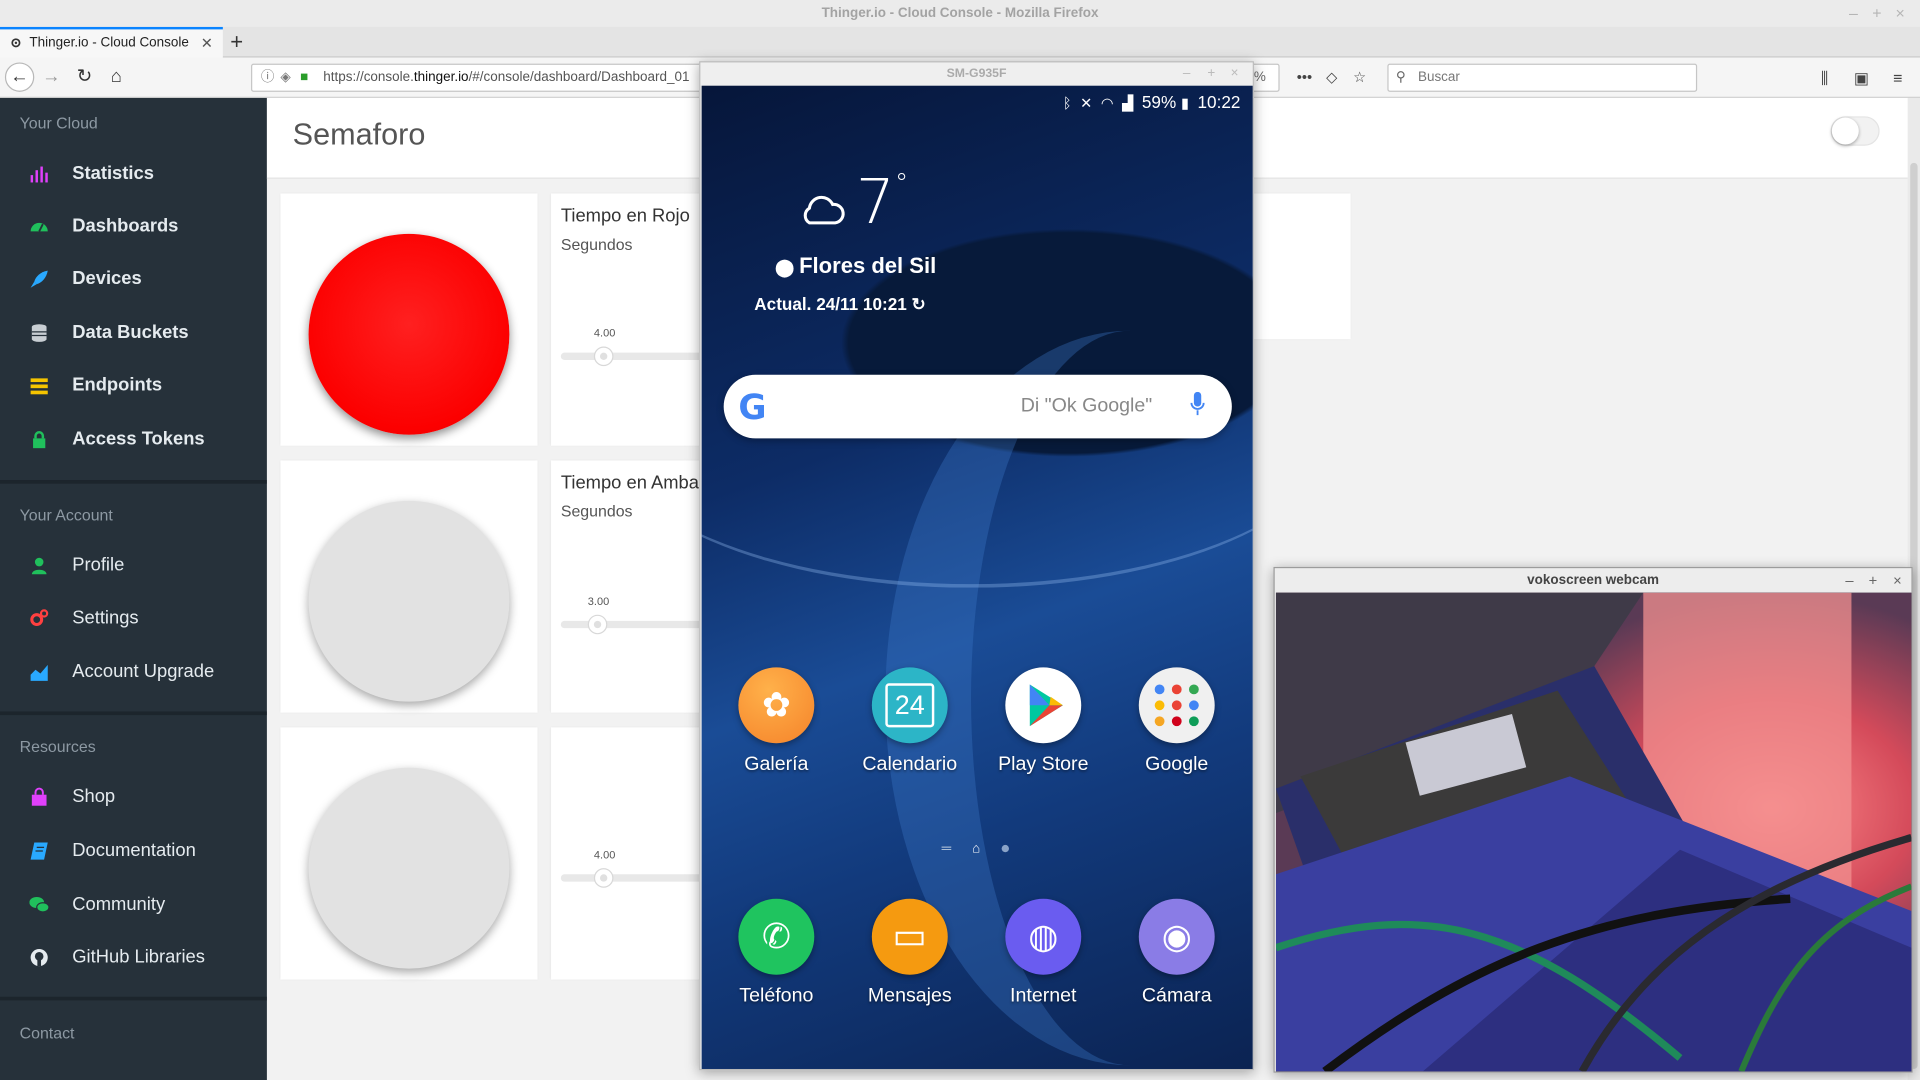 The height and width of the screenshot is (1080, 1920). I want to click on home-page-indicator: ═ ⌂, so click(975, 848).